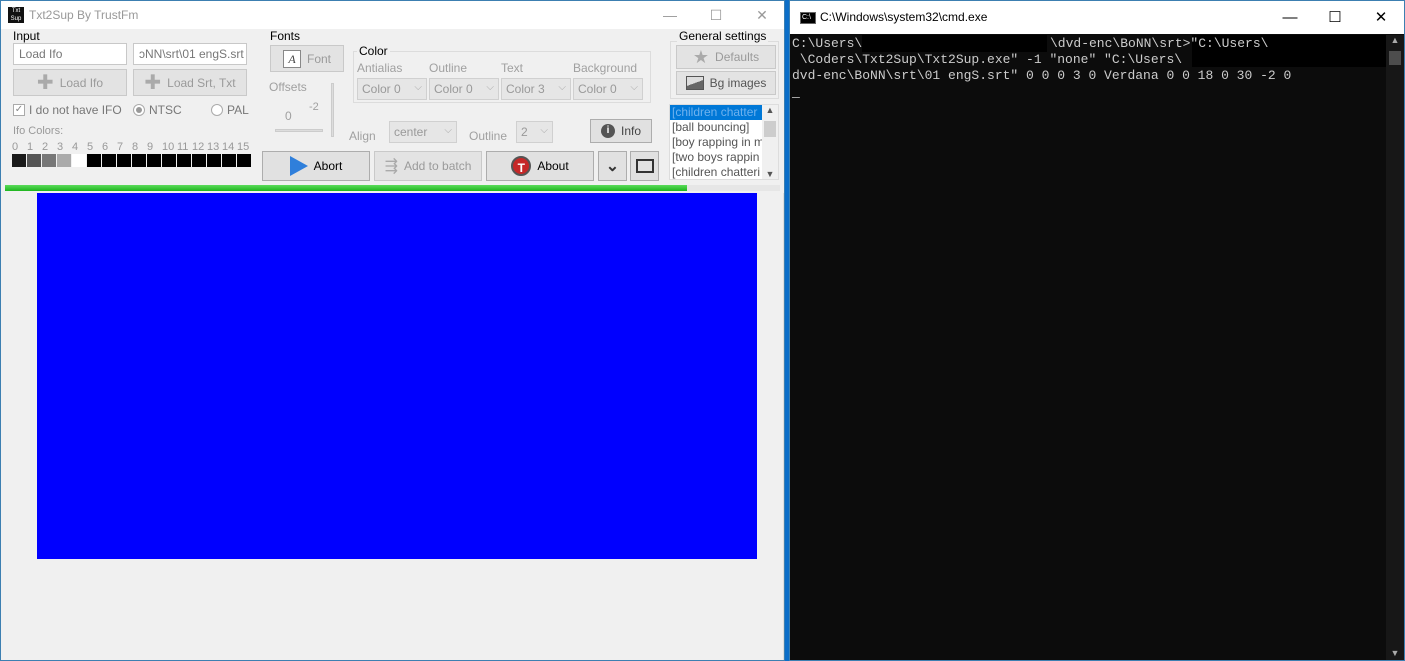  Describe the element at coordinates (165, 110) in the screenshot. I see `ntsc-label: NTSC` at that location.